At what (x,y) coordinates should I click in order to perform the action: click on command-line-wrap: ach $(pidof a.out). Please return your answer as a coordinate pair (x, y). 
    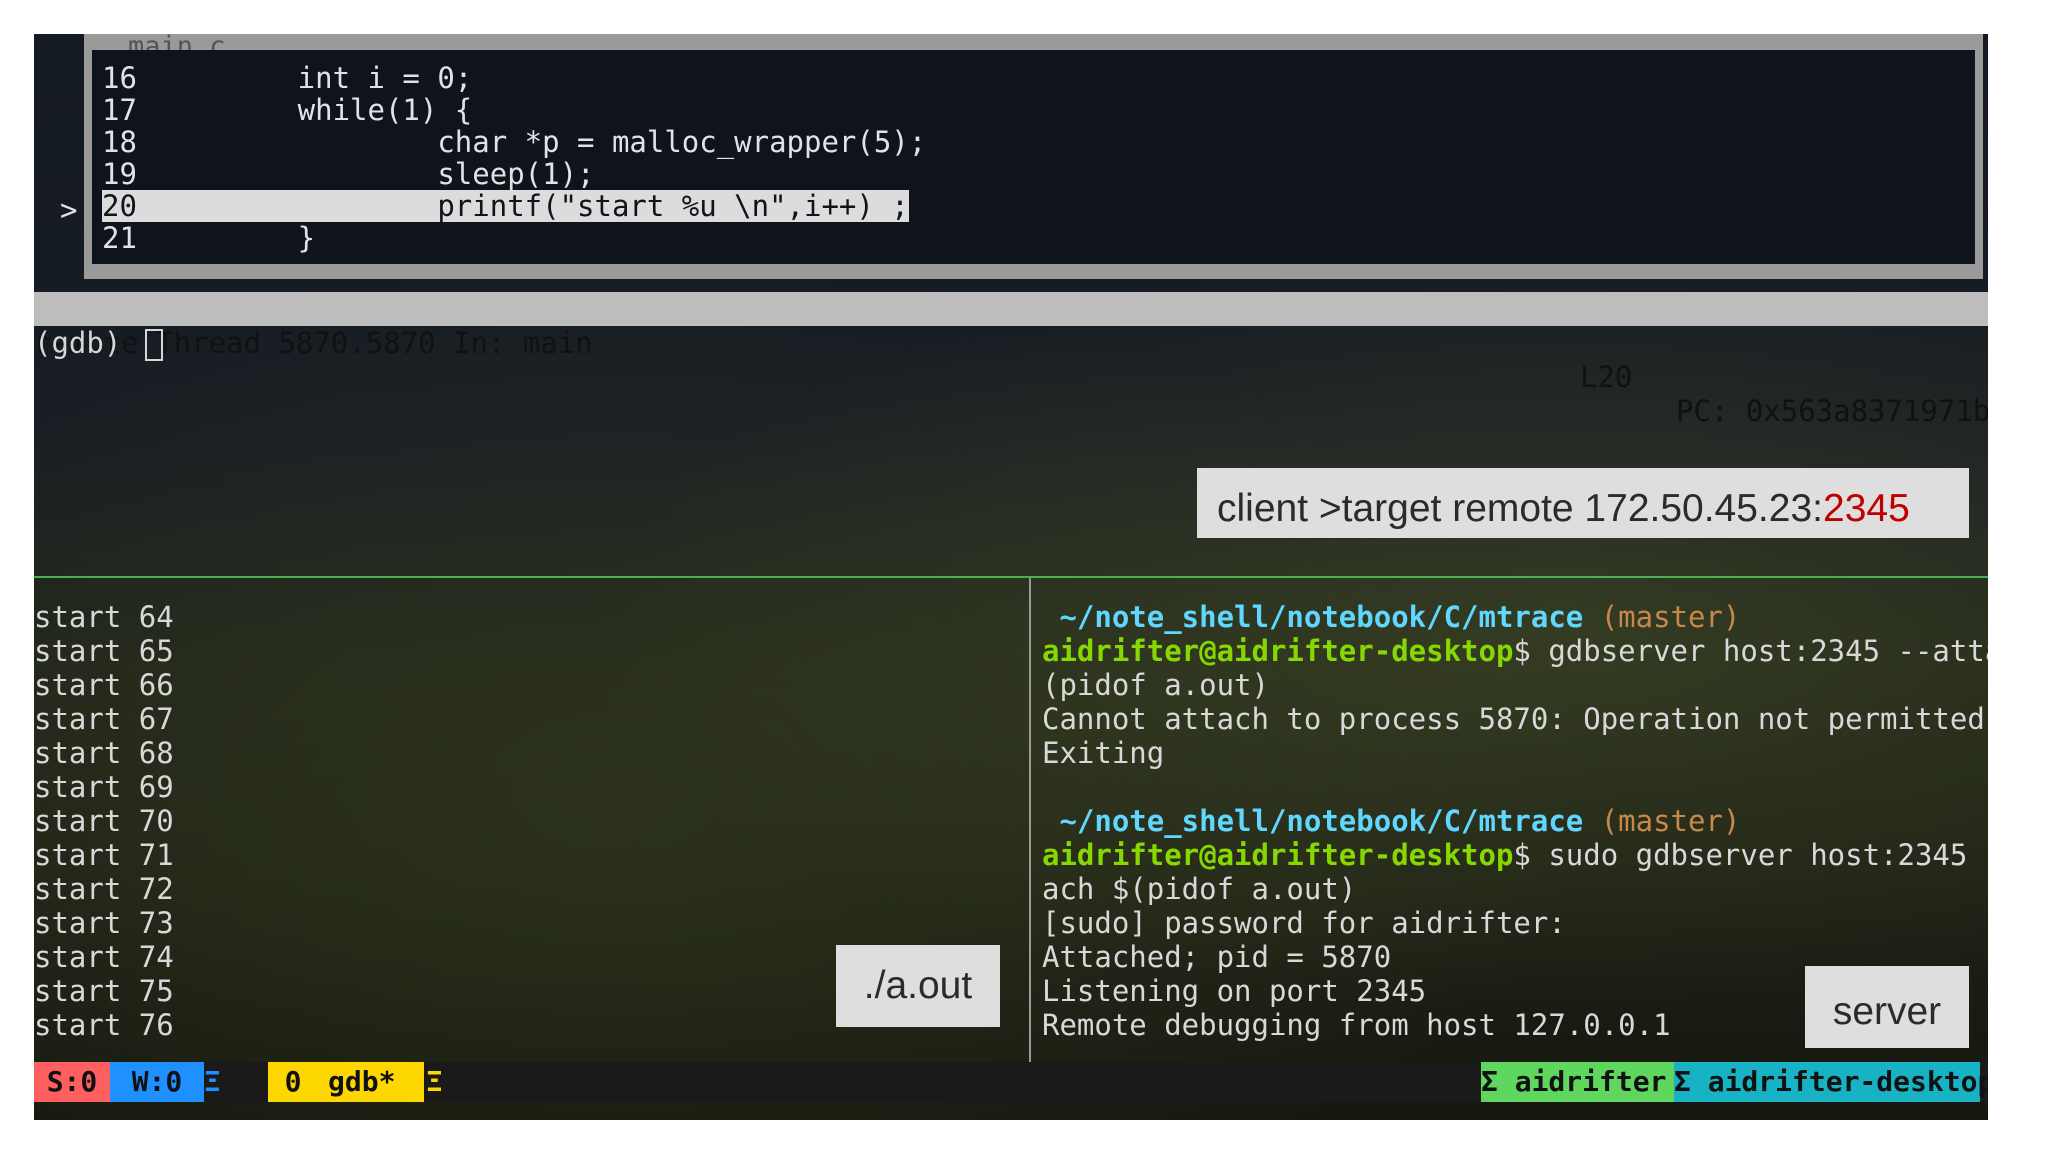
    Looking at the image, I should click on (1199, 889).